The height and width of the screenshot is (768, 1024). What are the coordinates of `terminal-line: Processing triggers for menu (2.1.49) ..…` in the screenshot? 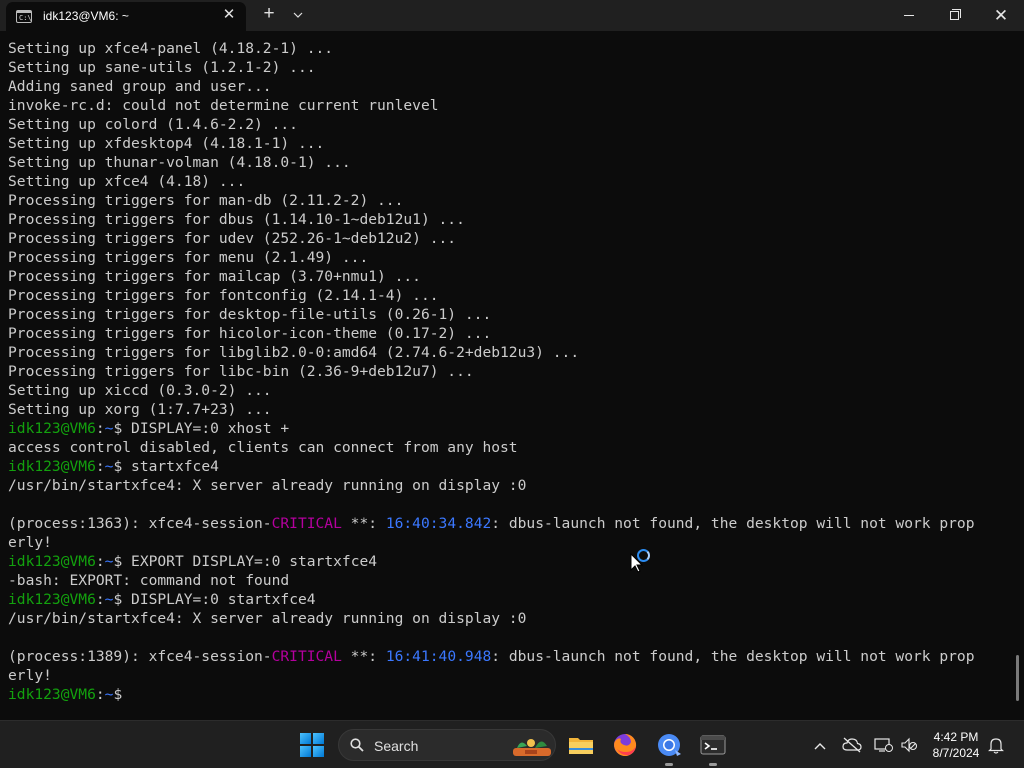 It's located at (508, 257).